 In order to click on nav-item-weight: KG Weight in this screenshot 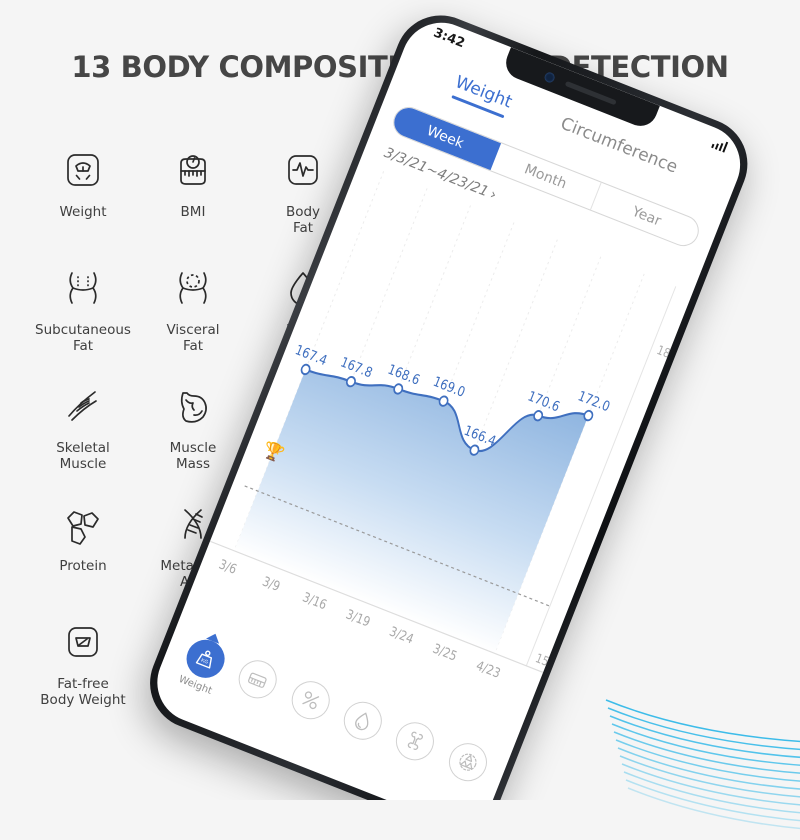, I will do `click(203, 665)`.